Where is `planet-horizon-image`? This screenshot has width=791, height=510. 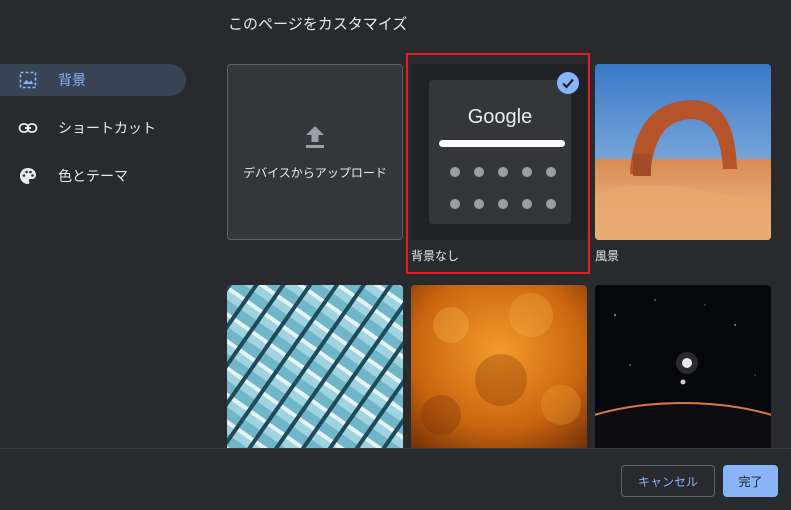
planet-horizon-image is located at coordinates (683, 366).